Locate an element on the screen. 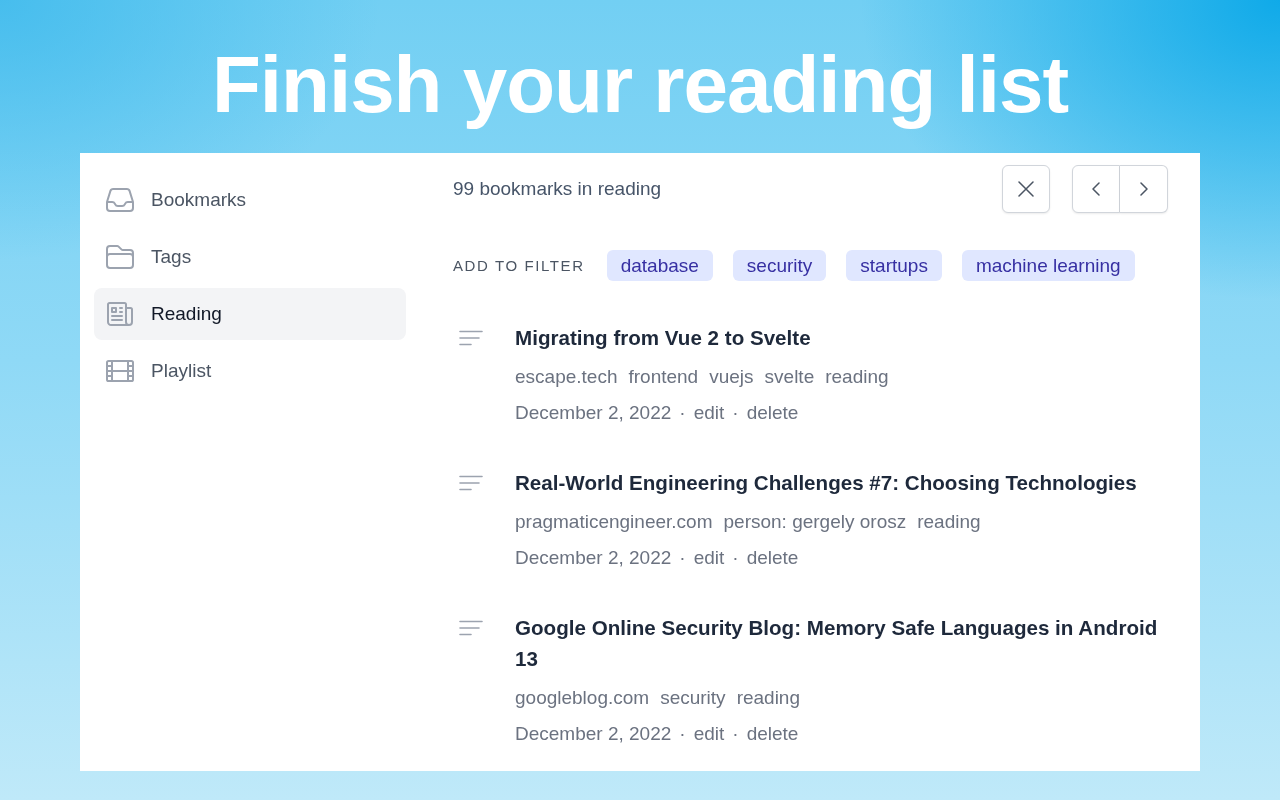 This screenshot has width=1280, height=800. filter-tag: database is located at coordinates (659, 265).